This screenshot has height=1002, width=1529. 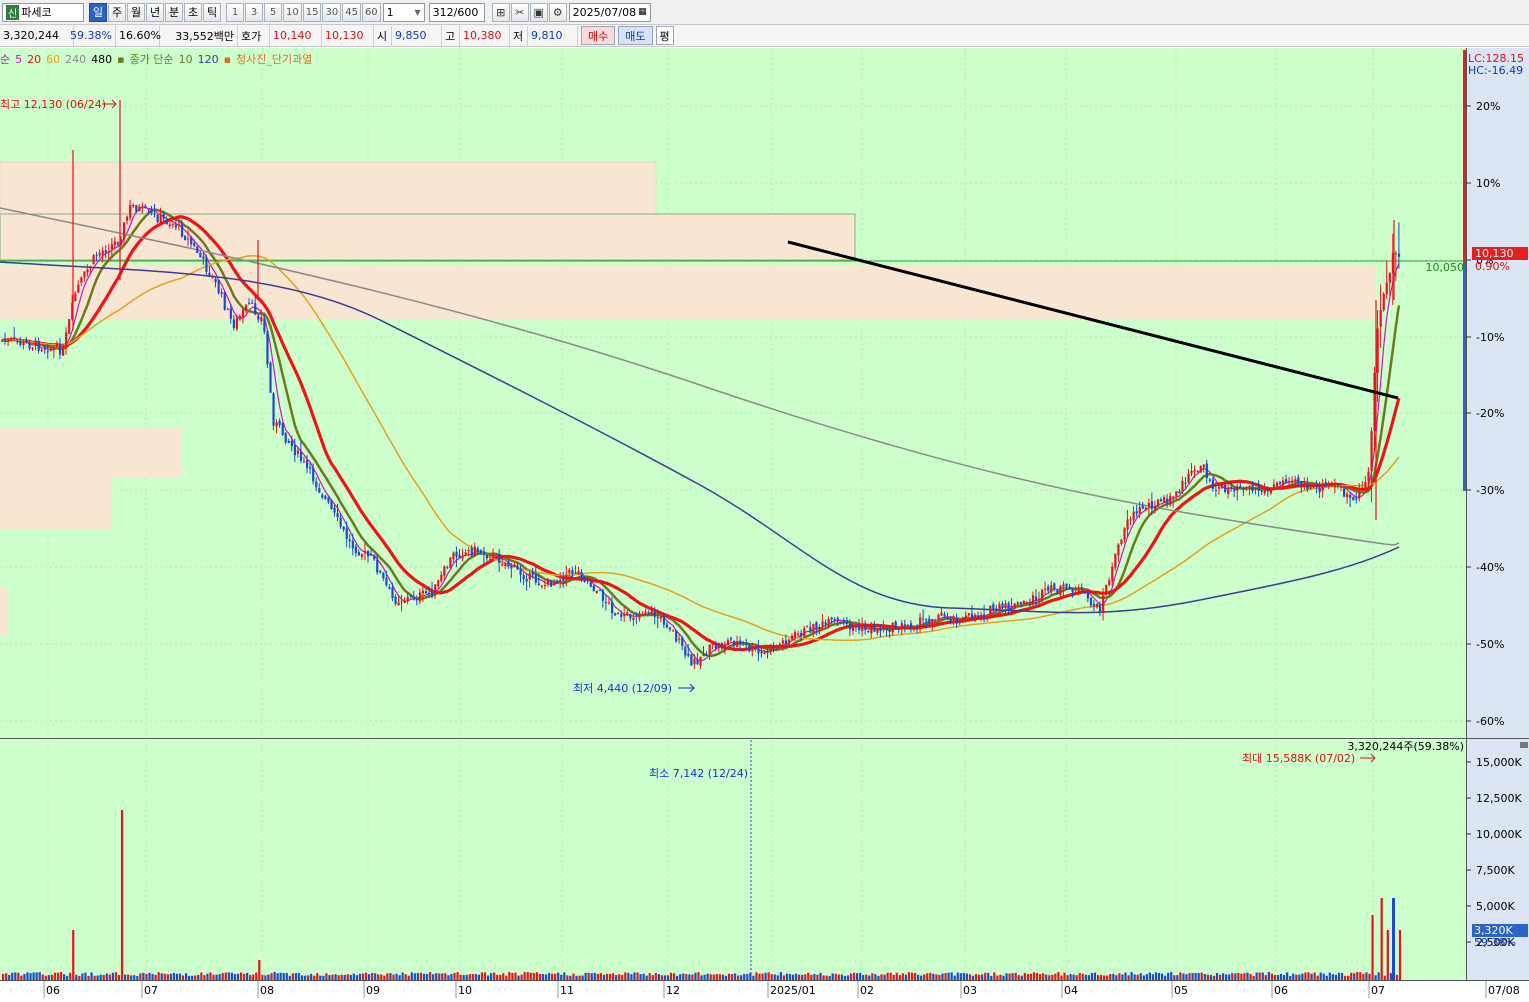 What do you see at coordinates (98, 12) in the screenshot?
I see `period-day-button: 일` at bounding box center [98, 12].